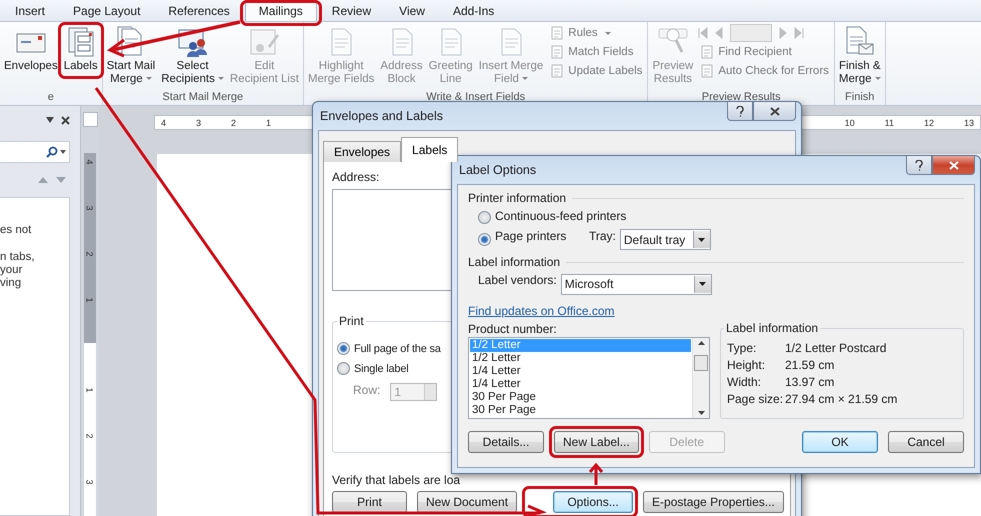 Image resolution: width=981 pixels, height=516 pixels. I want to click on group-label: Write & Insert Fields, so click(475, 98).